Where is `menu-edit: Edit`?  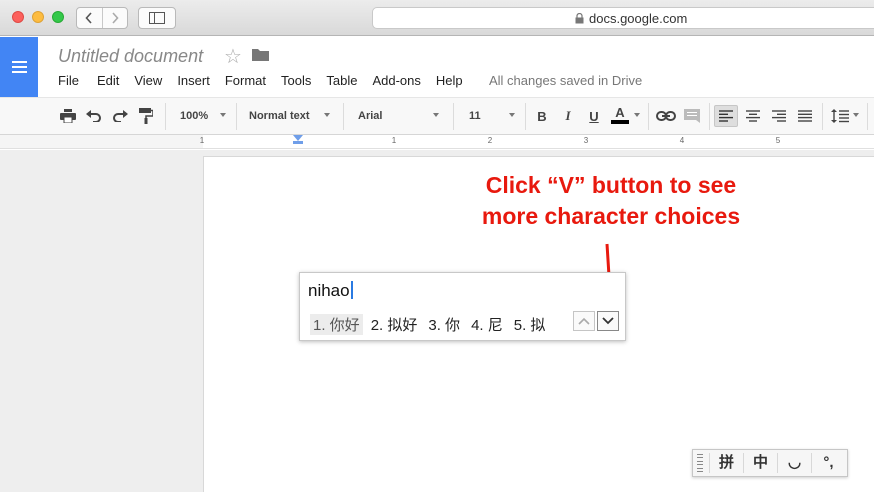 menu-edit: Edit is located at coordinates (108, 80).